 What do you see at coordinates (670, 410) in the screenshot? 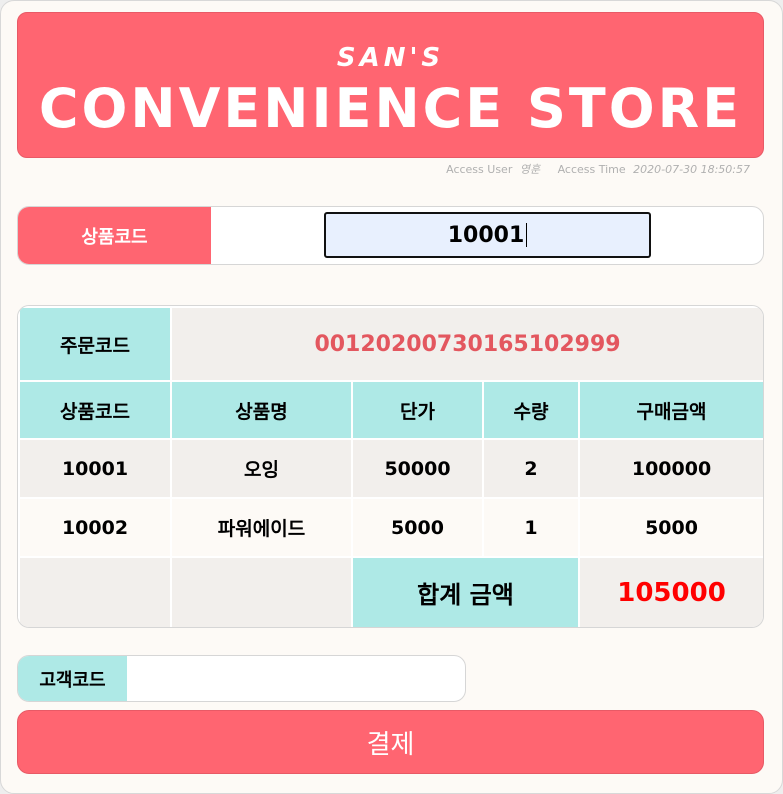
I see `column-header: 구매금액` at bounding box center [670, 410].